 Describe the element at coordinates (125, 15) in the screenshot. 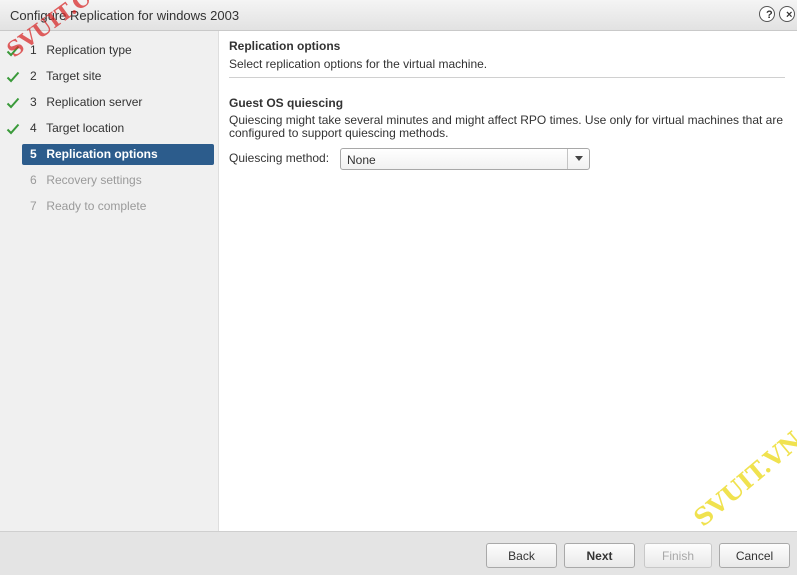

I see `window-title: Configure Replication for windows 2003` at that location.